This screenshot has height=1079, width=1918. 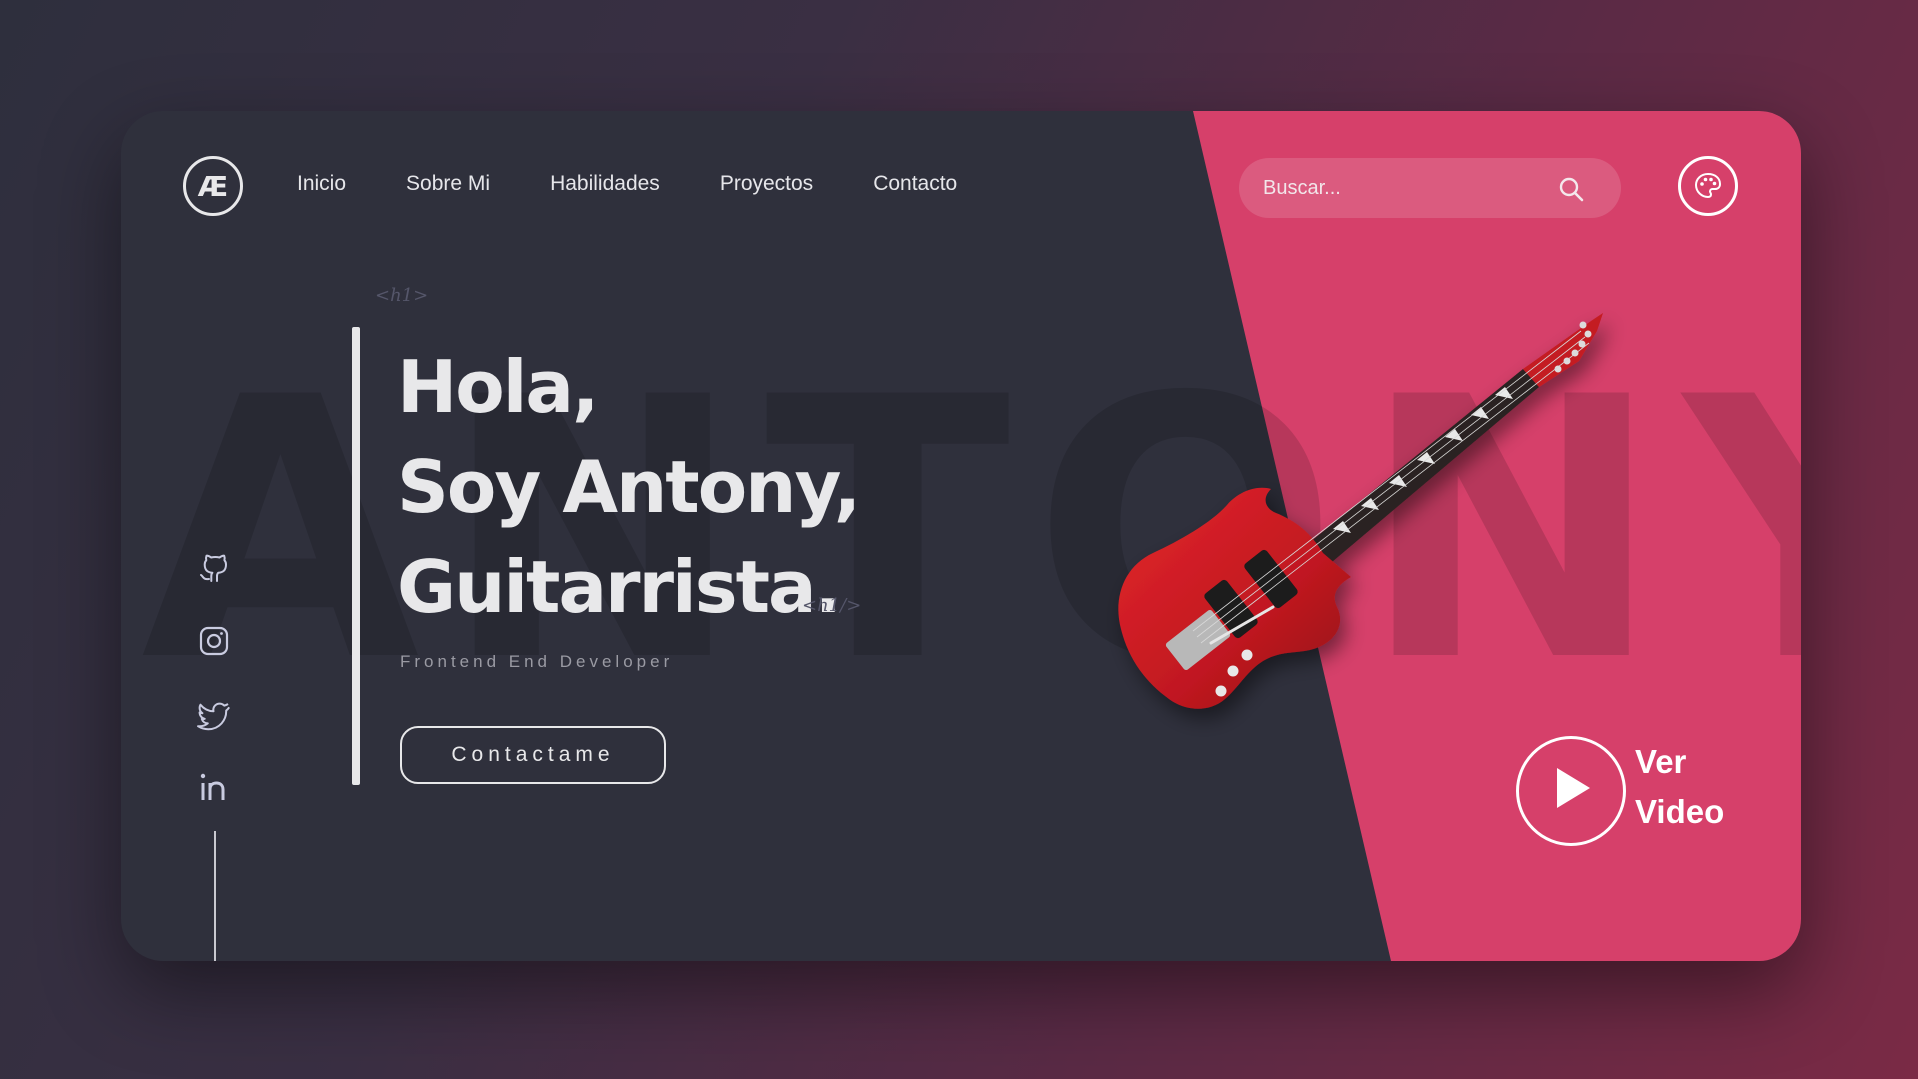 I want to click on palette-icon, so click(x=1708, y=185).